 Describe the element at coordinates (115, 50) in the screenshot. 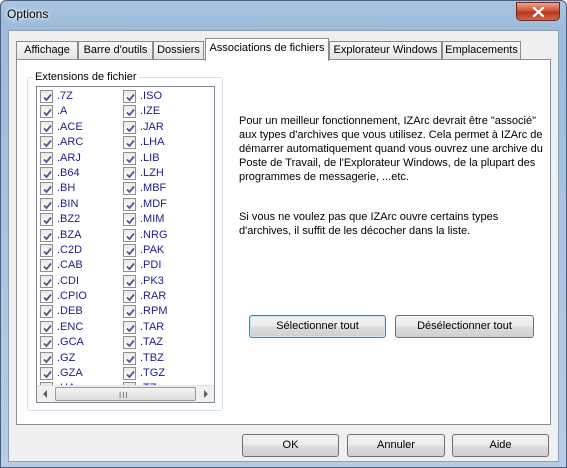

I see `tab-barre-outils: Barre d'outils` at that location.